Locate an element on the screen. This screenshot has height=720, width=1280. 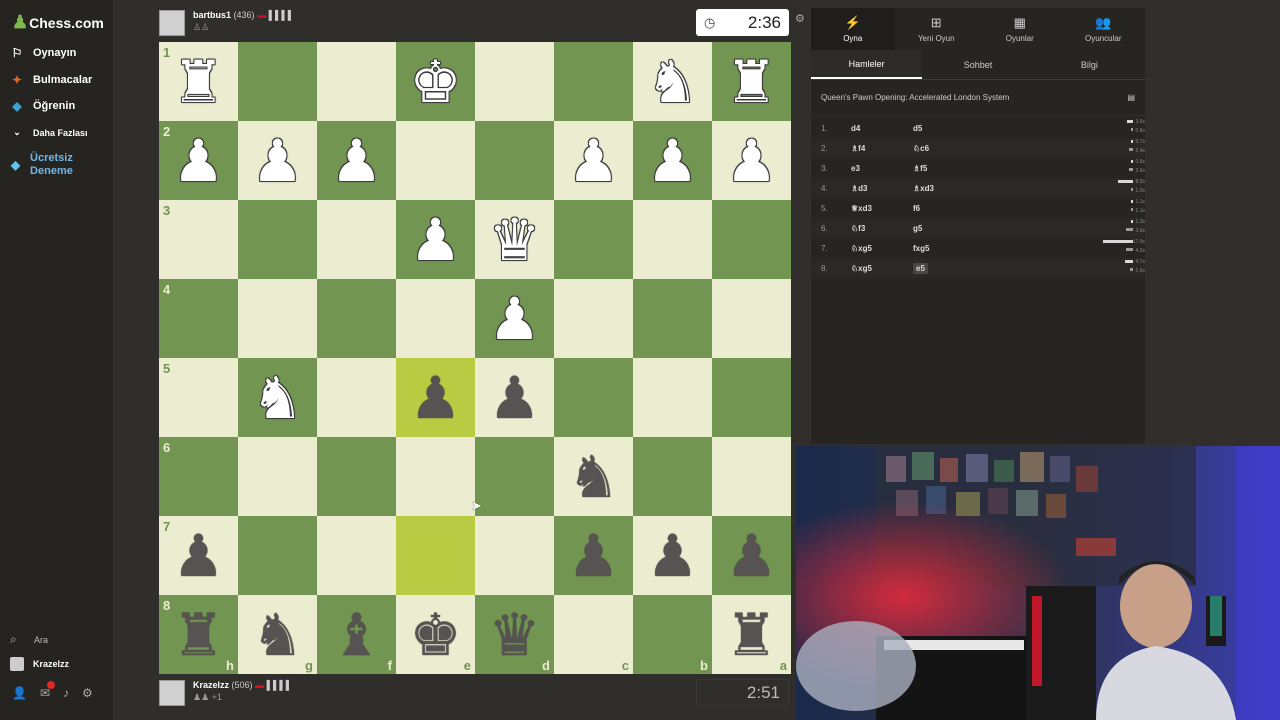
square-h4: 4 is located at coordinates (198, 318).